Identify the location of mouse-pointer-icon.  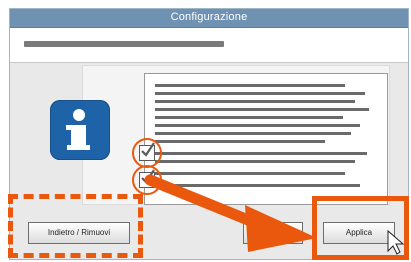
(396, 242).